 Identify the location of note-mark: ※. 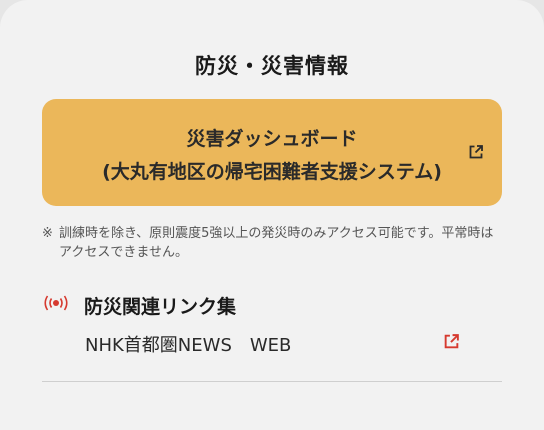
(47, 233).